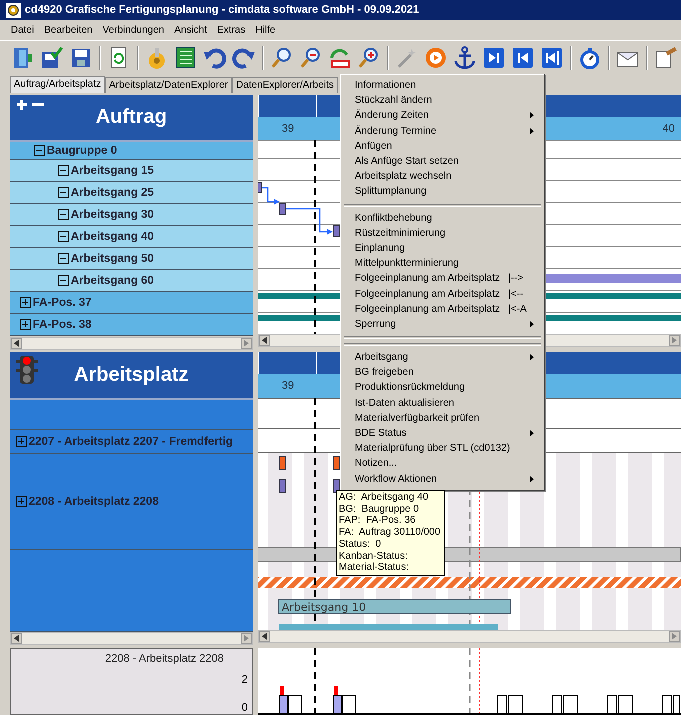 The width and height of the screenshot is (681, 715). I want to click on tree-row-label: FA-Pos. 37, so click(62, 302).